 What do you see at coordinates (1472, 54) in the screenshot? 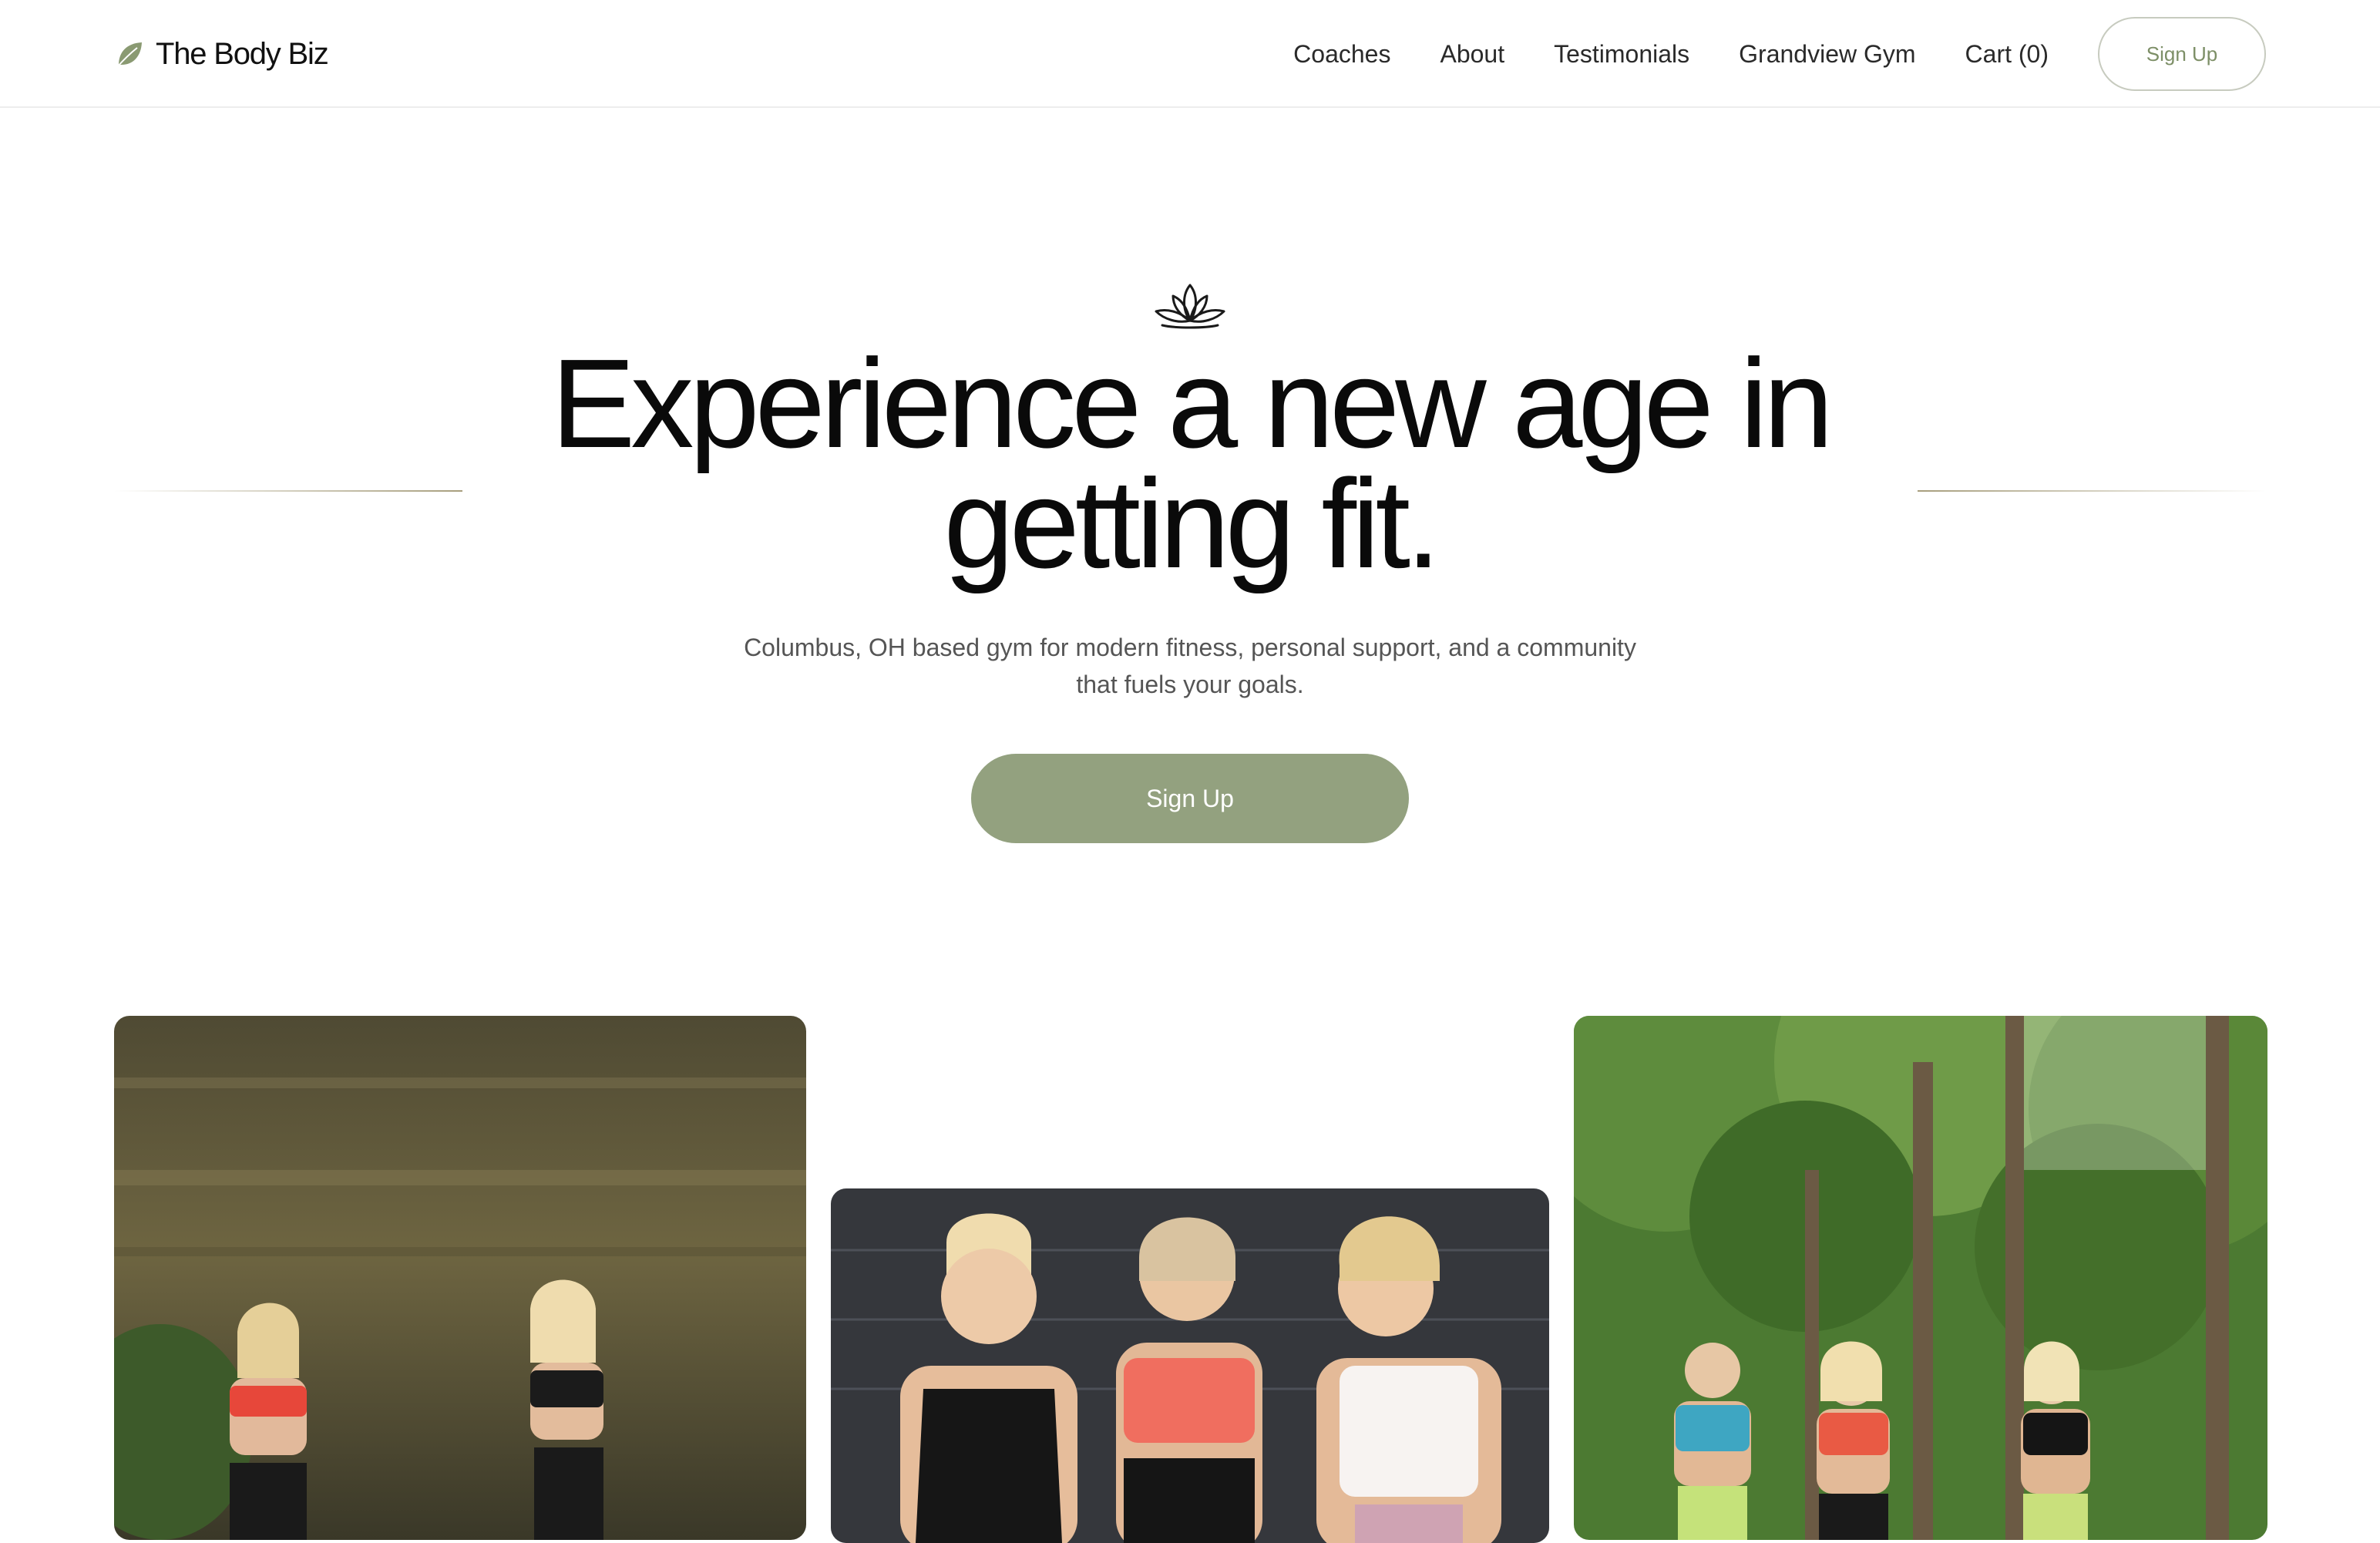
I see `nav-link-about: About` at bounding box center [1472, 54].